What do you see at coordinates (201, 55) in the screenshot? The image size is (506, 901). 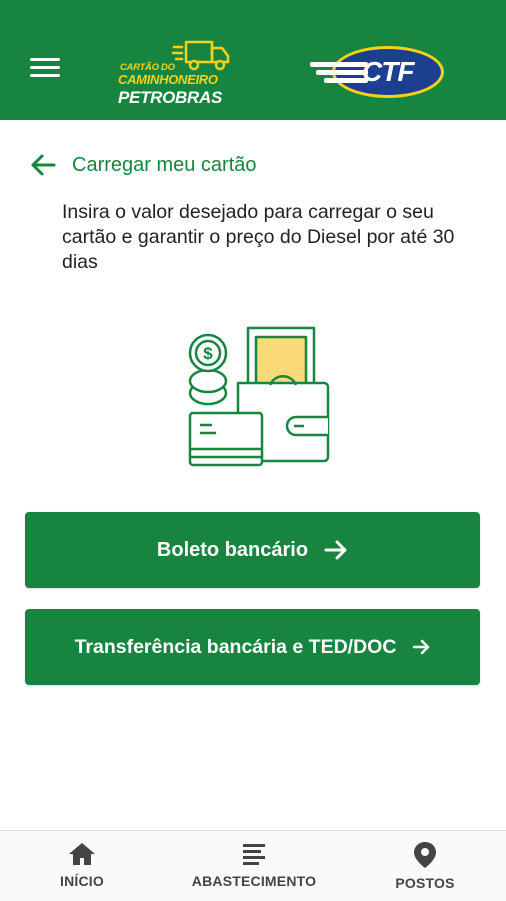 I see `truck-icon` at bounding box center [201, 55].